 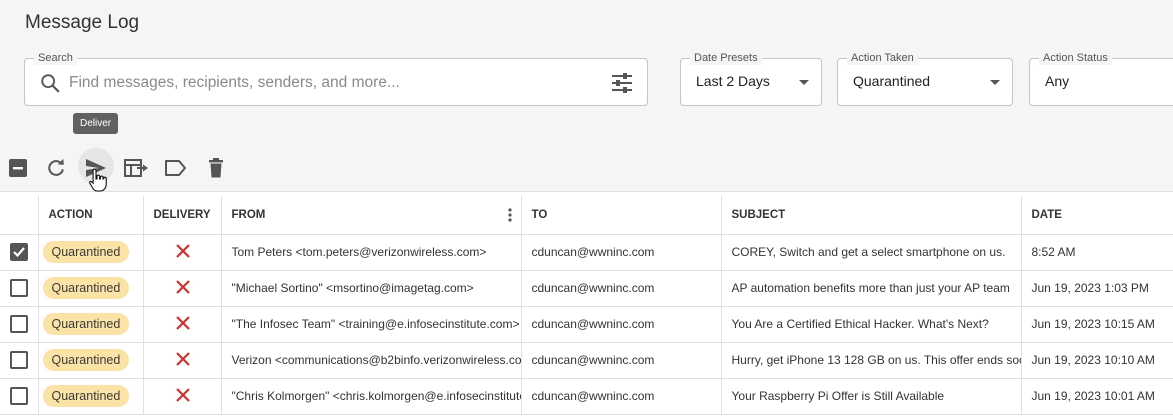 I want to click on date-cell: Jun 19, 2023 10:01 AM, so click(x=1097, y=396).